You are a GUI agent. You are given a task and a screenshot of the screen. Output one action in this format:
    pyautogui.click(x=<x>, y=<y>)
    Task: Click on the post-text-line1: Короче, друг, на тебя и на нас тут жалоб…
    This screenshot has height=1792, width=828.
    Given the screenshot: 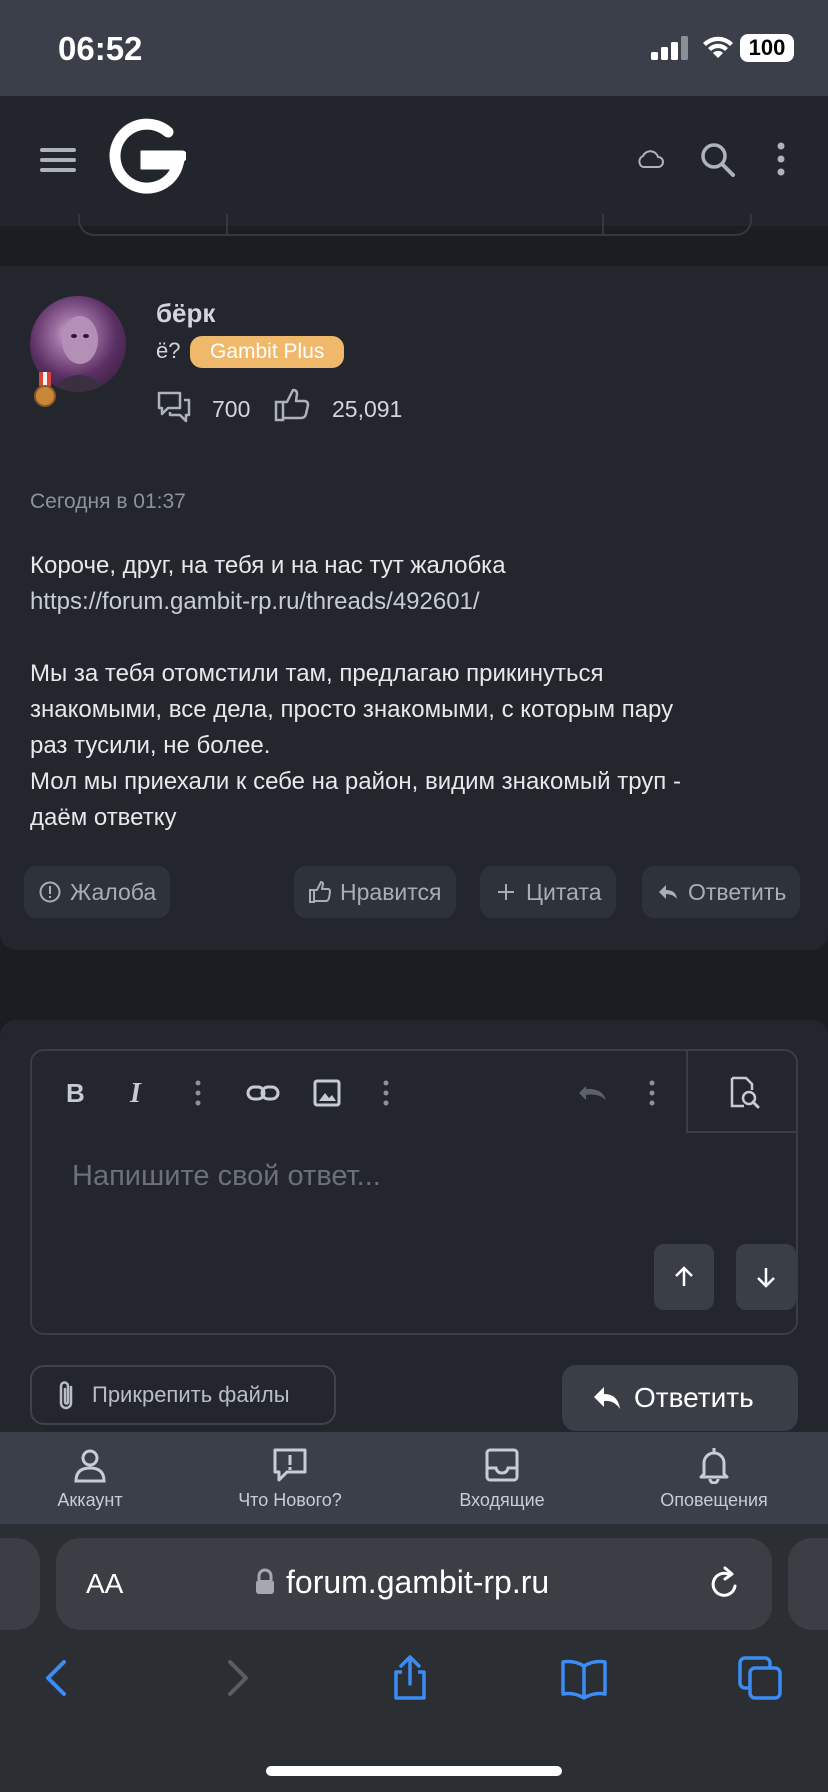 What is the action you would take?
    pyautogui.click(x=268, y=565)
    